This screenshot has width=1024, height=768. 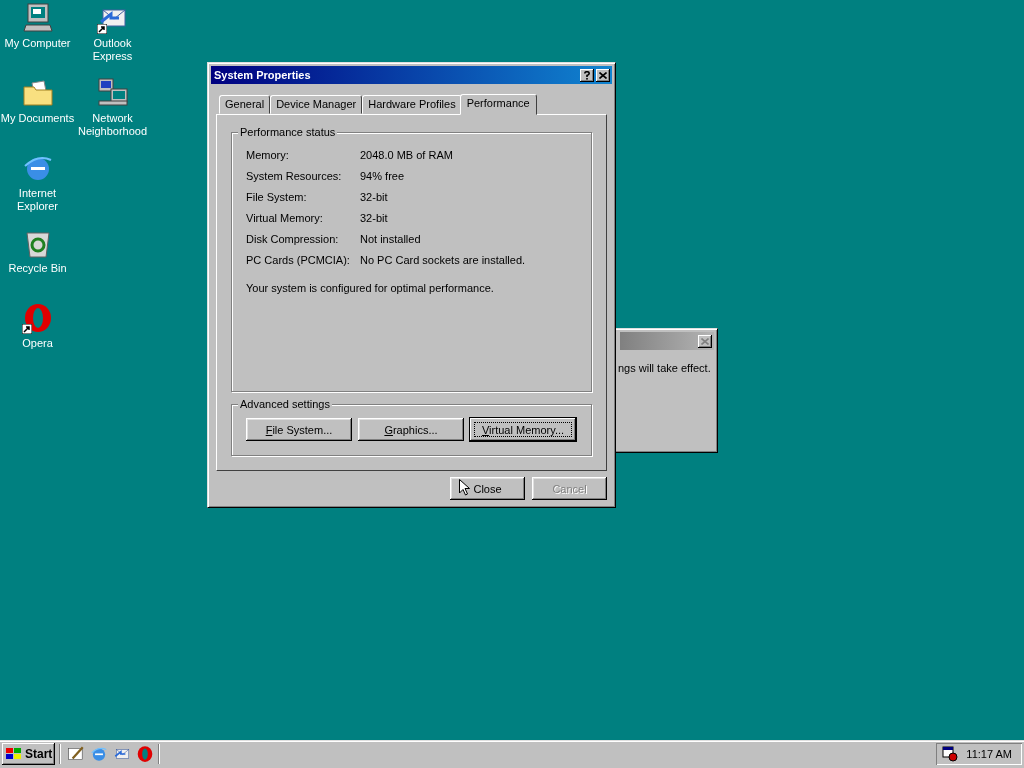 What do you see at coordinates (112, 93) in the screenshot?
I see `network-computers-icon` at bounding box center [112, 93].